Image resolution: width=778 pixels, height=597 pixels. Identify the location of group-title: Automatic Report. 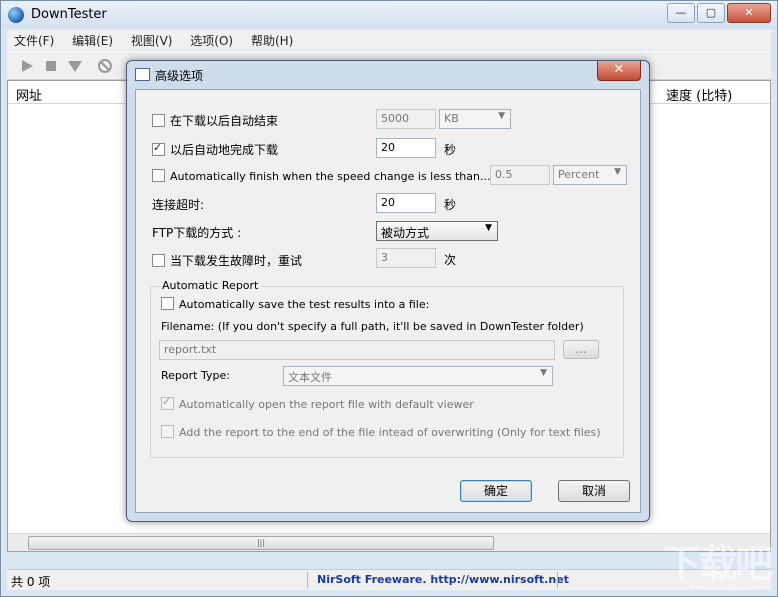
(210, 285).